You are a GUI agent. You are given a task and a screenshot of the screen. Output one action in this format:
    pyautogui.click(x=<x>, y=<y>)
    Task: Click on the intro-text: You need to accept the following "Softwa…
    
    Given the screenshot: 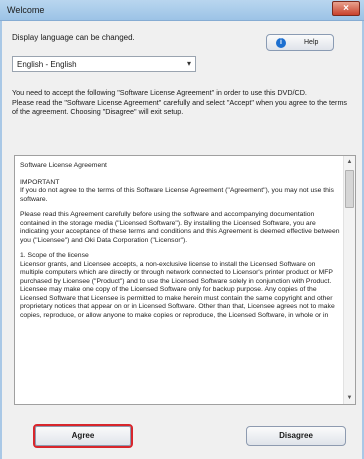 What is the action you would take?
    pyautogui.click(x=183, y=102)
    